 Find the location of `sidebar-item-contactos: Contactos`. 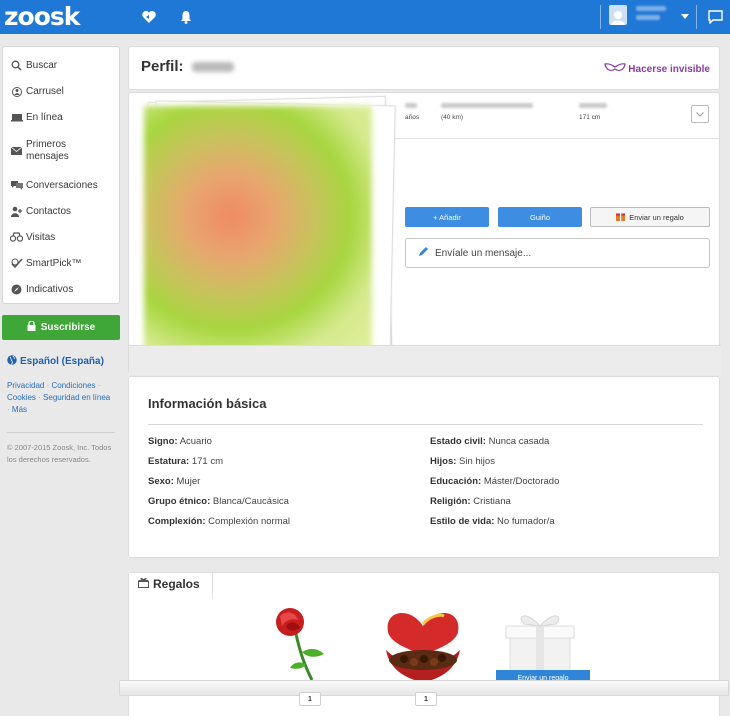

sidebar-item-contactos: Contactos is located at coordinates (61, 211).